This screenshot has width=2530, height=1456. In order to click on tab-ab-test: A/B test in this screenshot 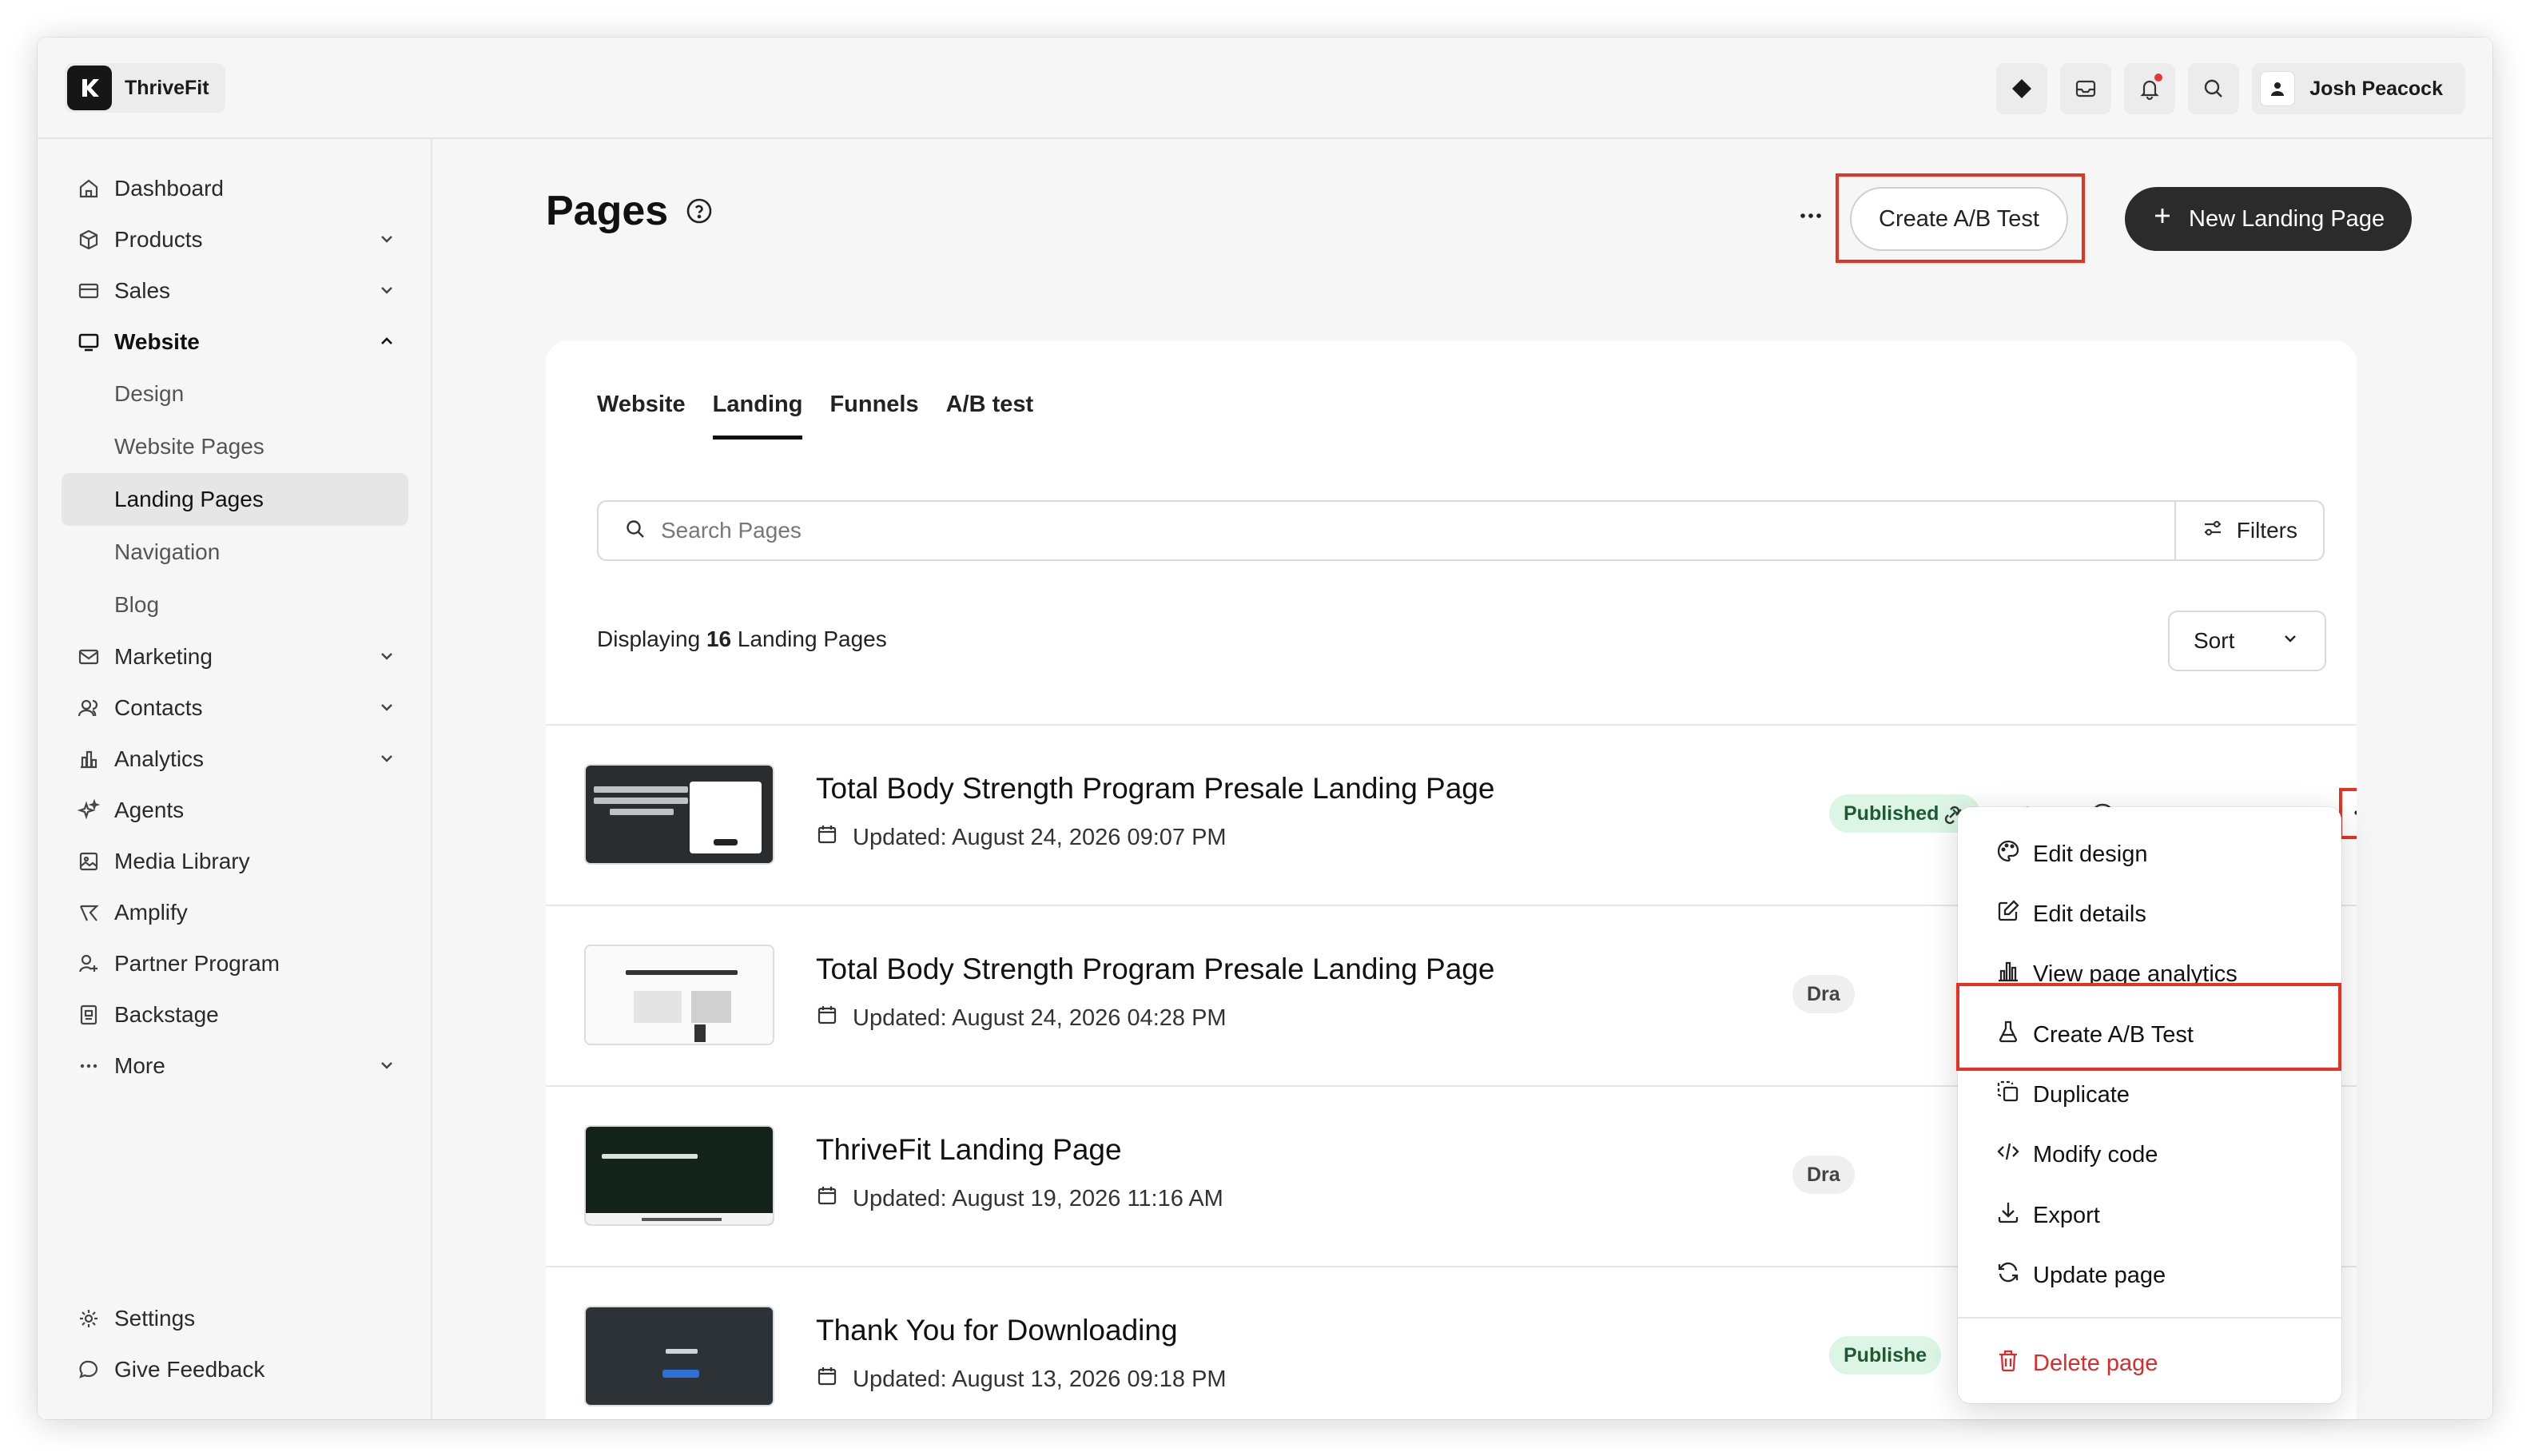, I will do `click(990, 416)`.